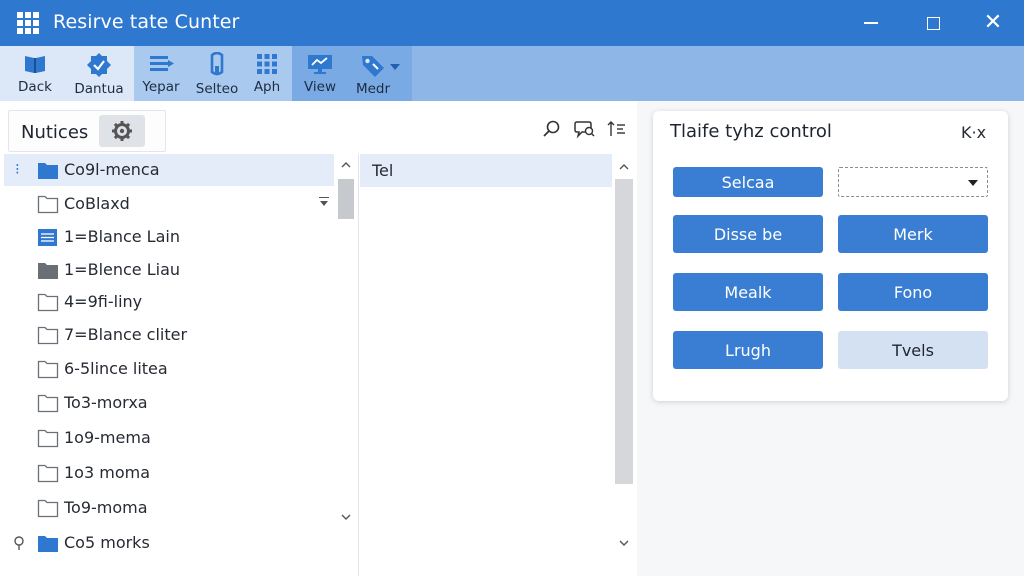 Image resolution: width=1024 pixels, height=576 pixels. I want to click on maximize-icon, so click(933, 23).